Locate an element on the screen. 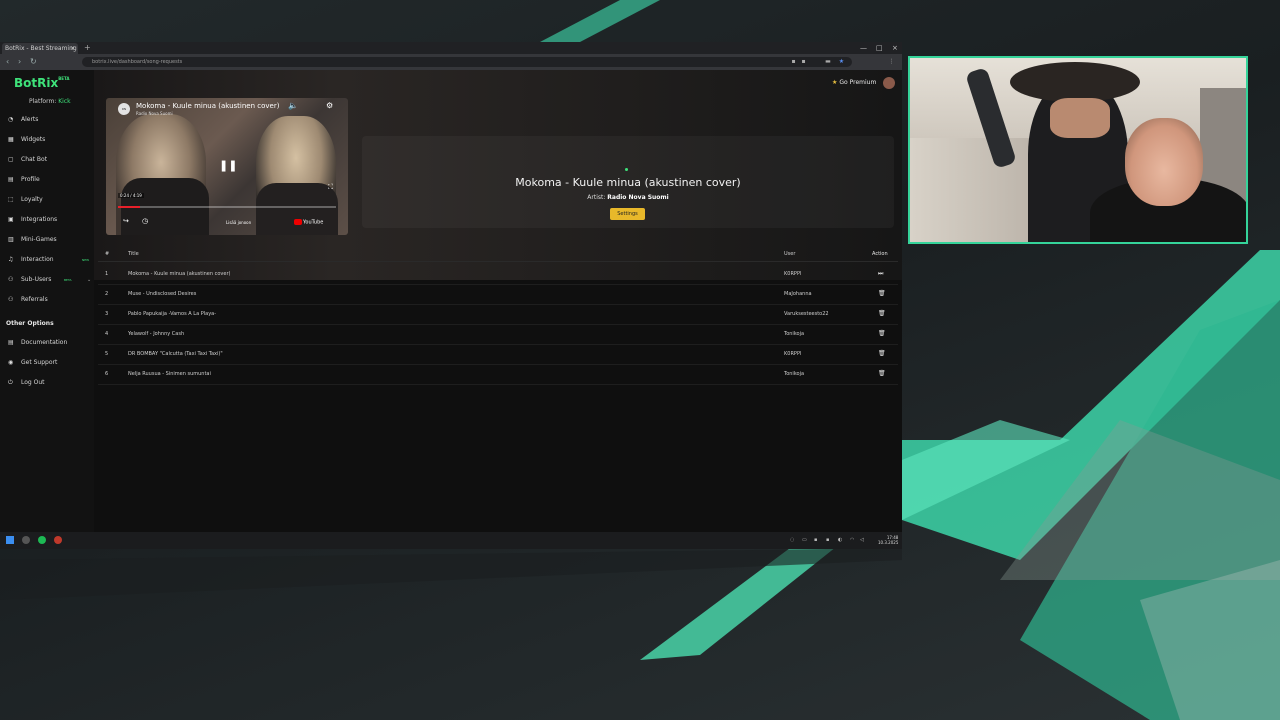  sidebar-item-sub-users: ⚇ Sub-Users BETA ⌄ is located at coordinates (47, 280).